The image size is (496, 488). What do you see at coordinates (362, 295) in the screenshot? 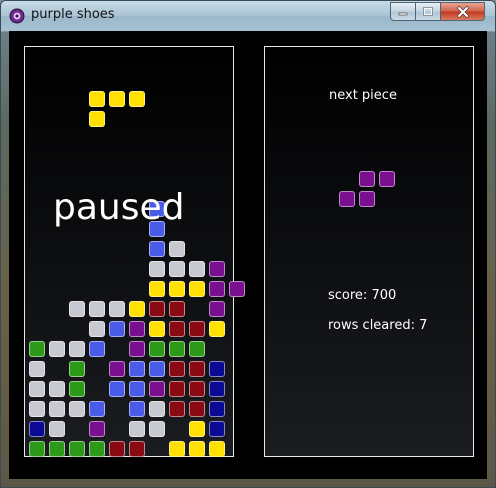
I see `score-label: score: 700` at bounding box center [362, 295].